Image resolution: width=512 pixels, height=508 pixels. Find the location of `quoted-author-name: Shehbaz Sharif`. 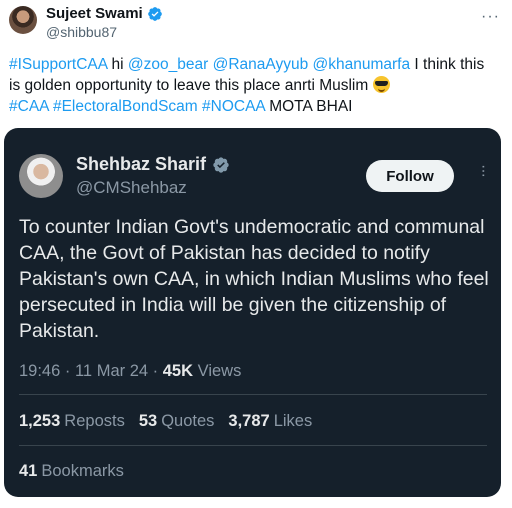

quoted-author-name: Shehbaz Sharif is located at coordinates (141, 164).